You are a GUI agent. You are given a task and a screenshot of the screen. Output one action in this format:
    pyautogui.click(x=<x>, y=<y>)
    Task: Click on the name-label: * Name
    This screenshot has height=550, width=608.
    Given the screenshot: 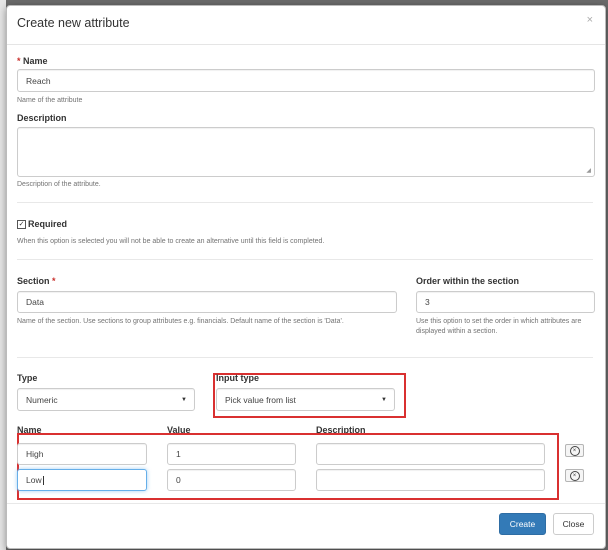 What is the action you would take?
    pyautogui.click(x=32, y=61)
    